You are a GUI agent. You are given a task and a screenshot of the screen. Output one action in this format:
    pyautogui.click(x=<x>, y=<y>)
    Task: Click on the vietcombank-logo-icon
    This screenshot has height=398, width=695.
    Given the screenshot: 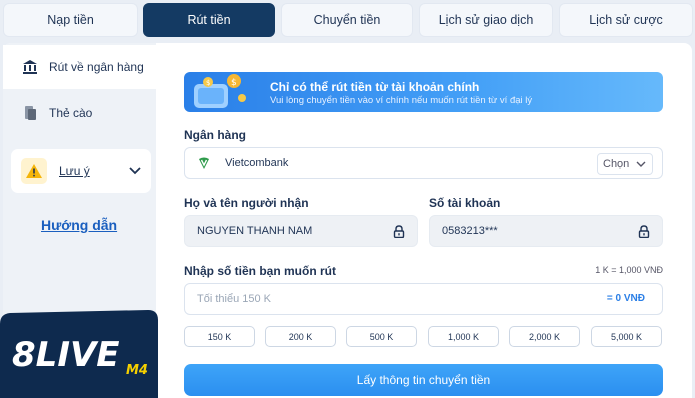 What is the action you would take?
    pyautogui.click(x=204, y=163)
    